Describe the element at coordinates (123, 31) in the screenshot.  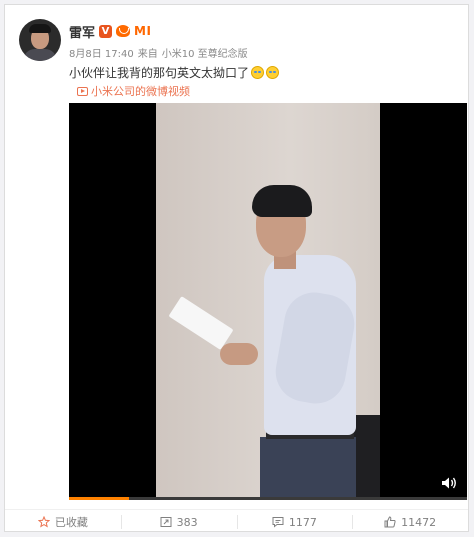
I see `vip-member-icon` at that location.